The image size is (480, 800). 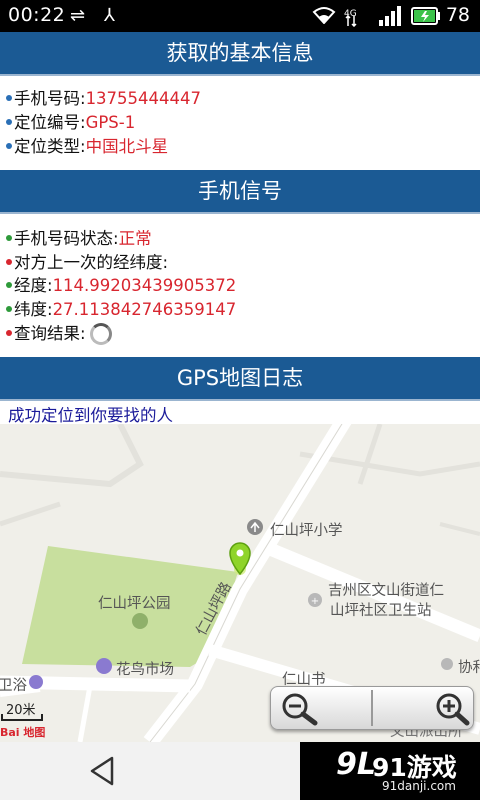 I want to click on back-icon, so click(x=102, y=771).